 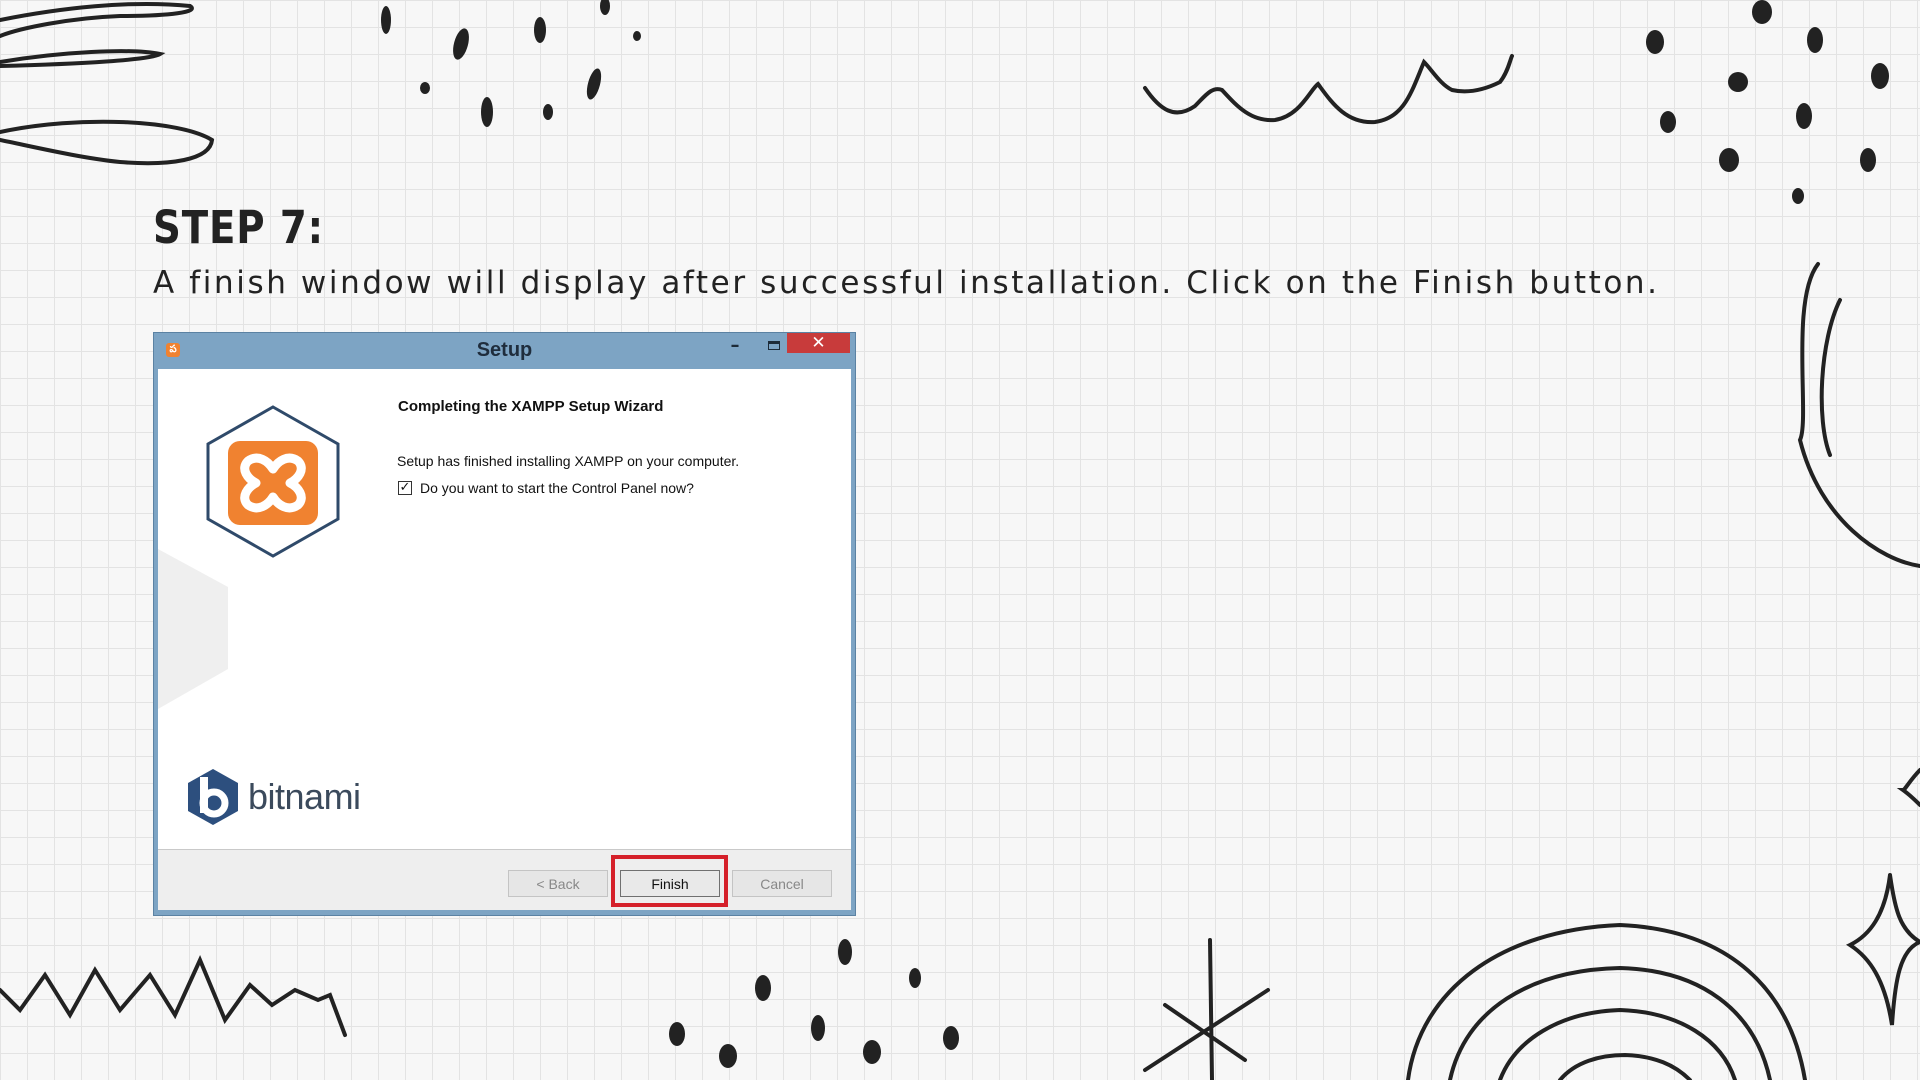 I want to click on cancel-button: Cancel, so click(x=782, y=883).